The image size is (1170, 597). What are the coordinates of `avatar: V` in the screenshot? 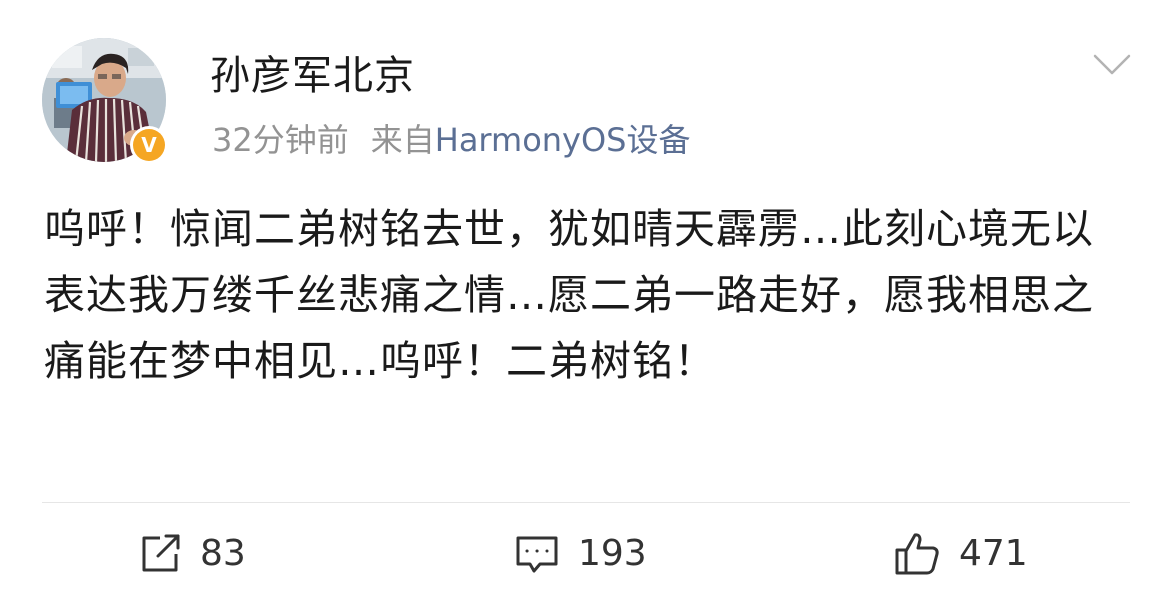 It's located at (105, 101).